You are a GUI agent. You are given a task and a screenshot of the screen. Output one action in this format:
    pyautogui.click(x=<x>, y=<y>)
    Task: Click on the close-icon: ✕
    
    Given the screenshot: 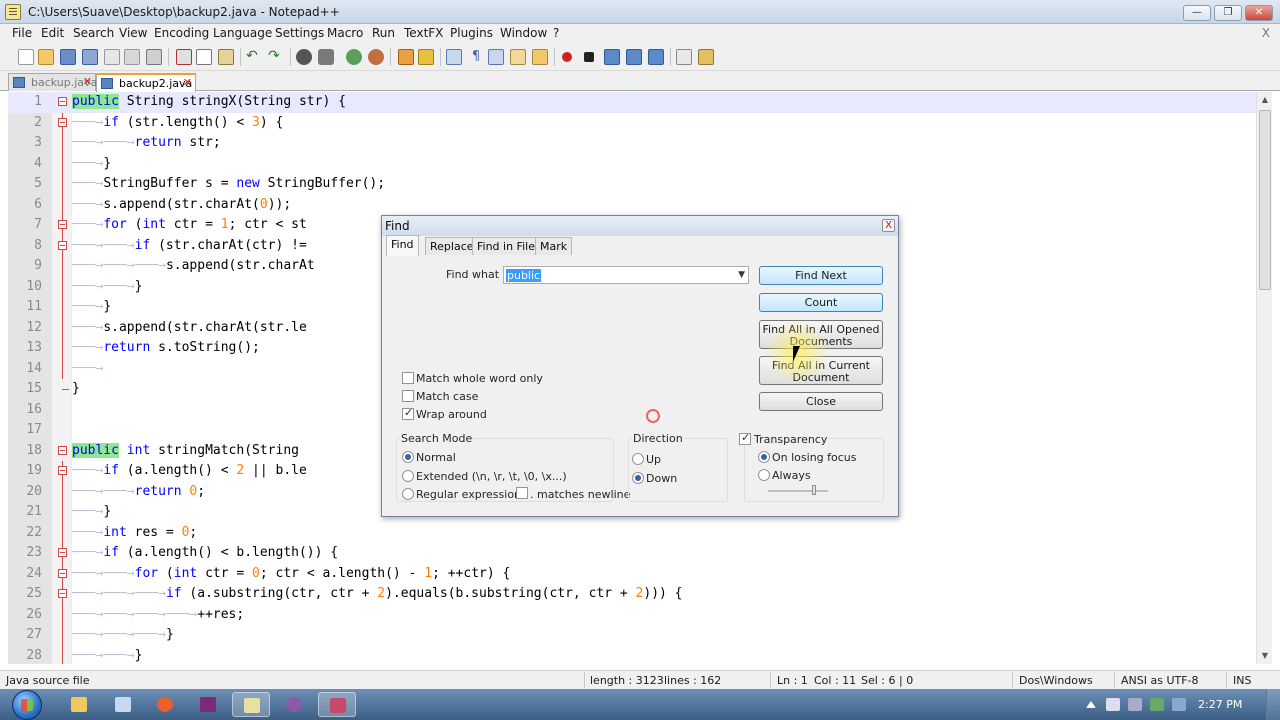 What is the action you would take?
    pyautogui.click(x=187, y=82)
    